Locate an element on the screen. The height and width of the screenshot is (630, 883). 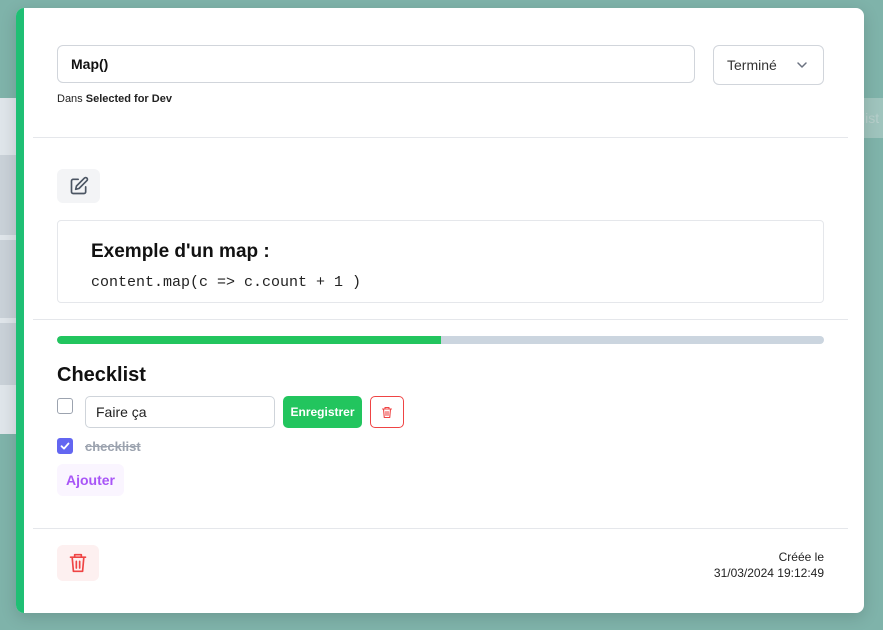
chevron-down-icon is located at coordinates (802, 65).